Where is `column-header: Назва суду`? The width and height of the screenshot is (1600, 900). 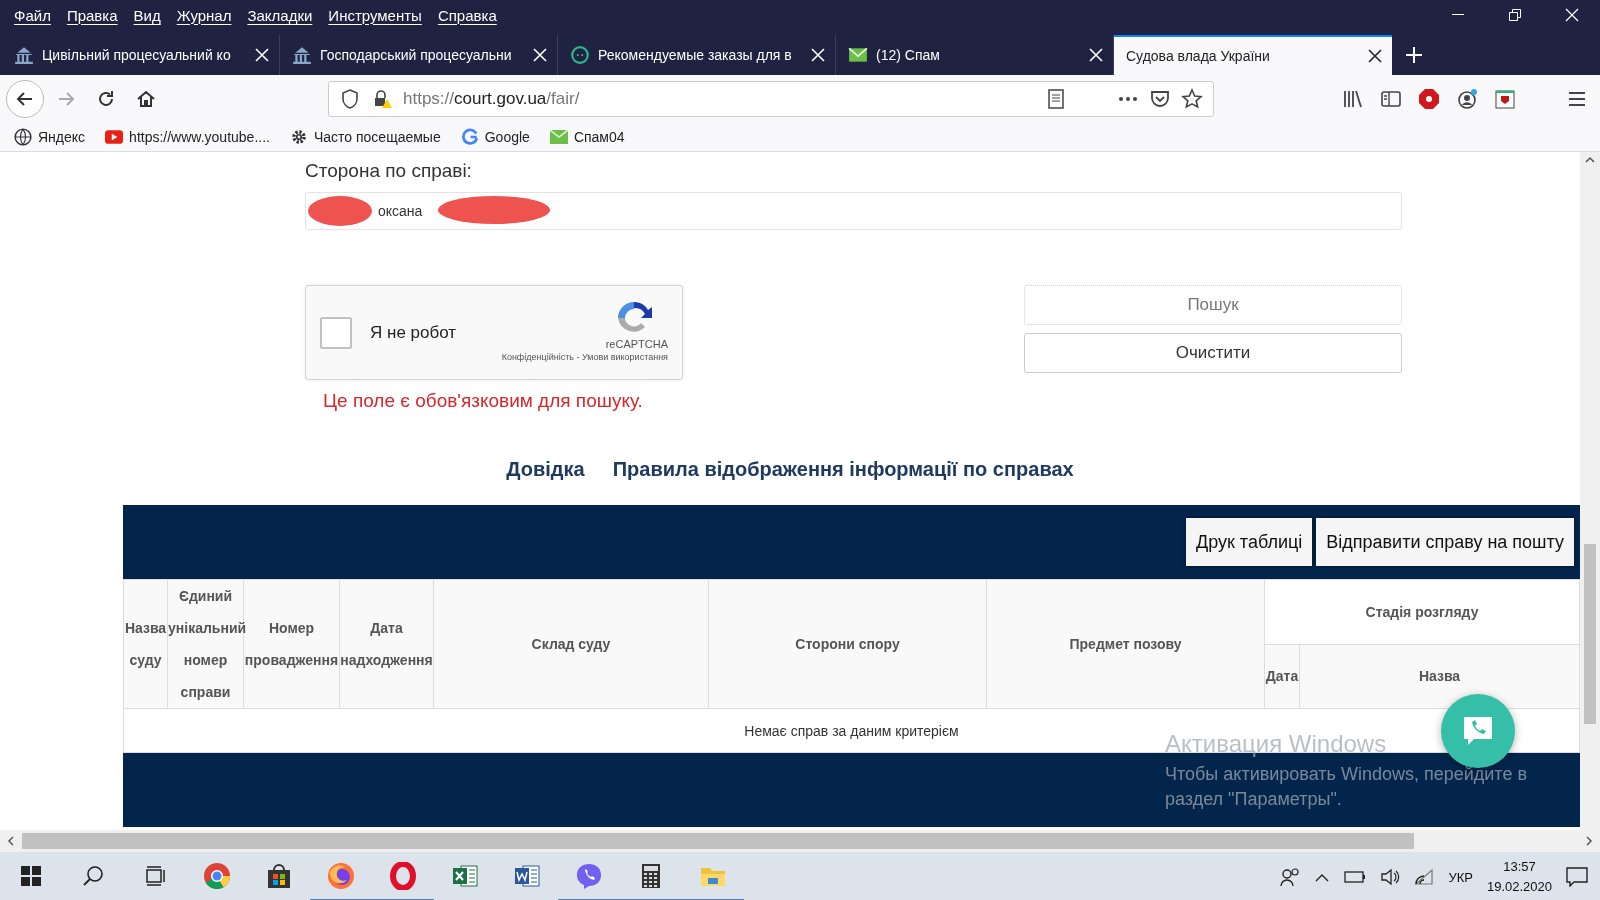
column-header: Назва суду is located at coordinates (145, 644).